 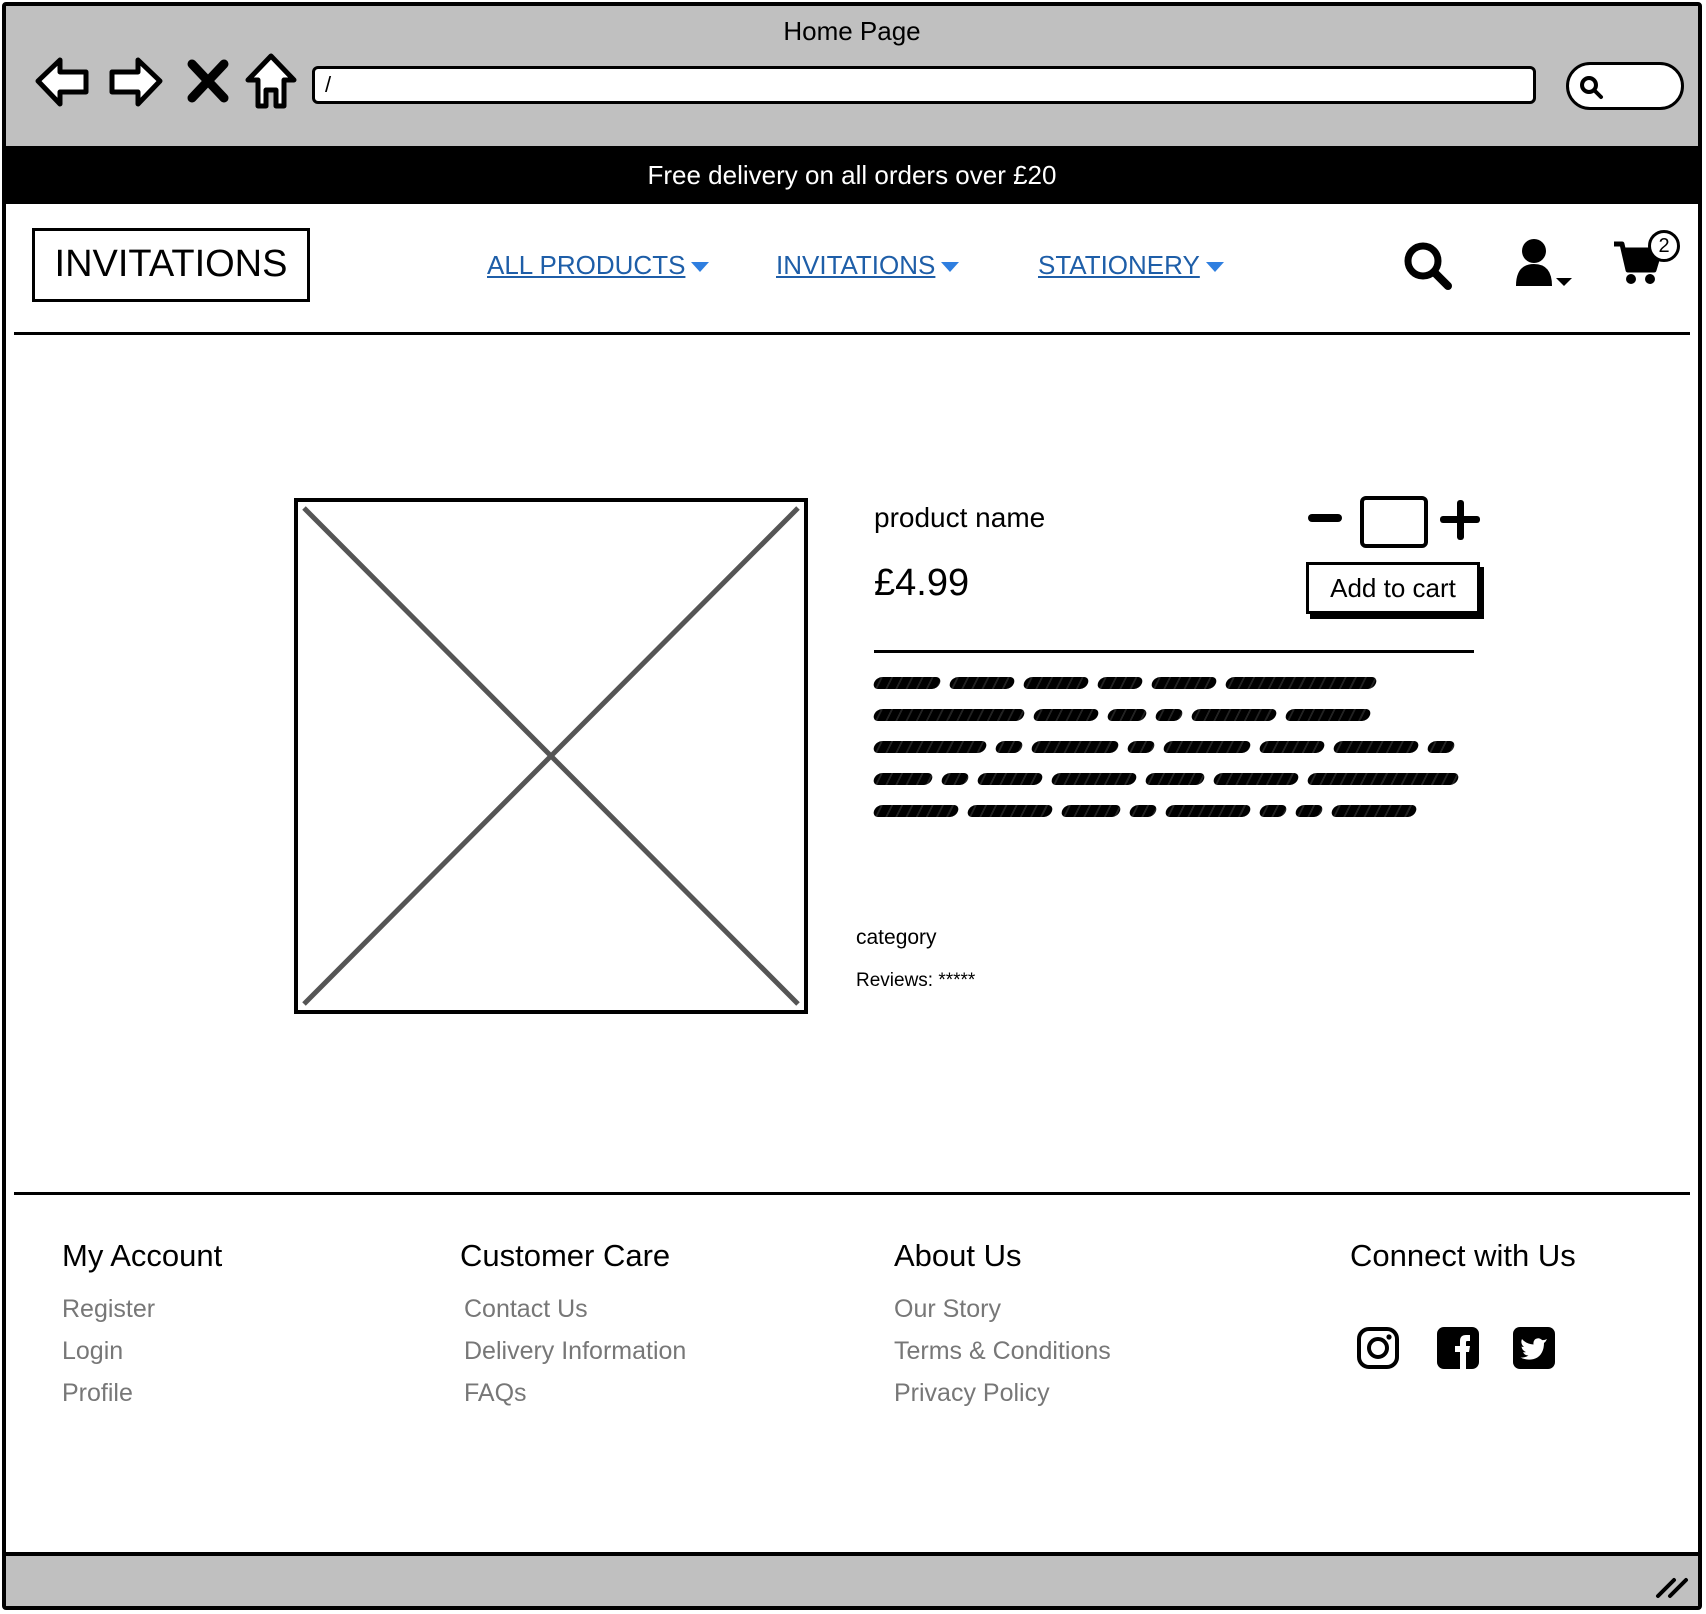 I want to click on footer-heading: Customer Care, so click(x=565, y=1255).